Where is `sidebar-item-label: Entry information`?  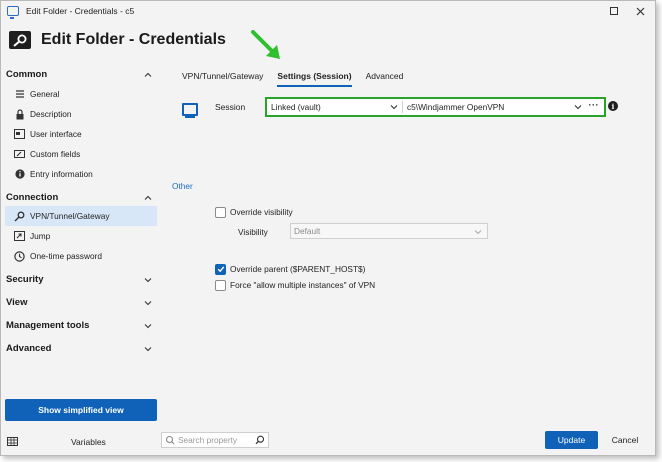 sidebar-item-label: Entry information is located at coordinates (61, 174).